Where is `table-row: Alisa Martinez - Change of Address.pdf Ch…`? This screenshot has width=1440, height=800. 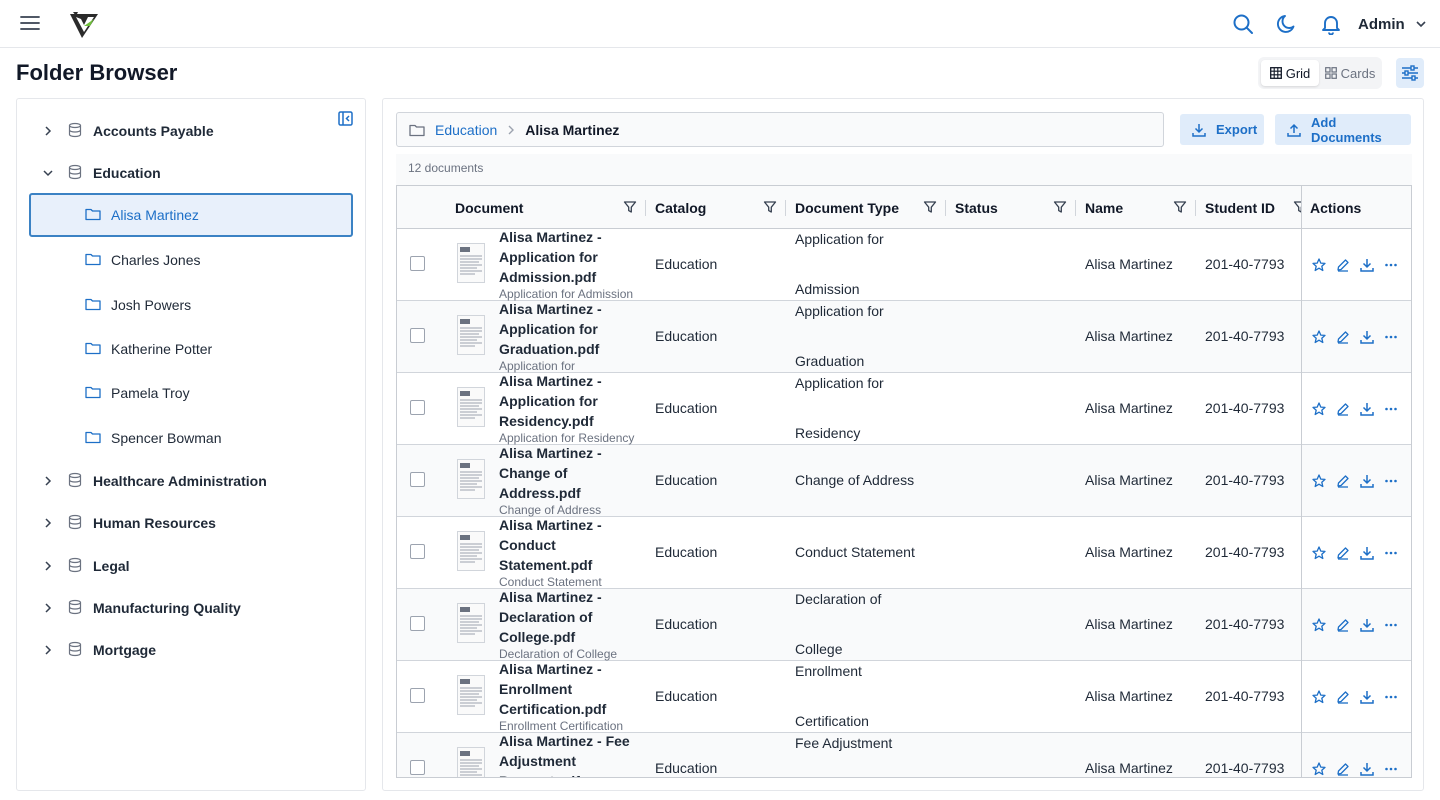
table-row: Alisa Martinez - Change of Address.pdf Ch… is located at coordinates (904, 480).